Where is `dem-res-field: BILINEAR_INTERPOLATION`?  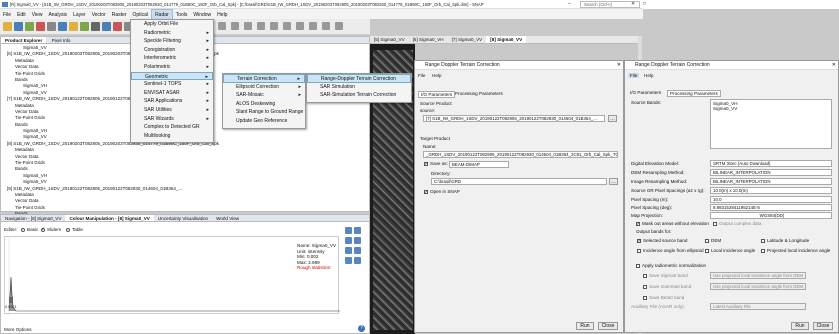 dem-res-field: BILINEAR_INTERPOLATION is located at coordinates (771, 172).